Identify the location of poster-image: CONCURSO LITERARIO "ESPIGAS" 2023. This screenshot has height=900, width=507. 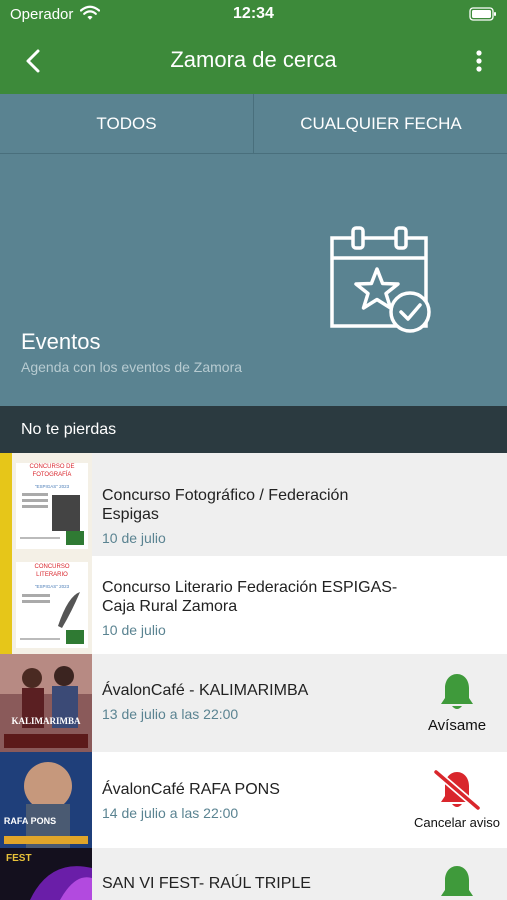
(46, 605).